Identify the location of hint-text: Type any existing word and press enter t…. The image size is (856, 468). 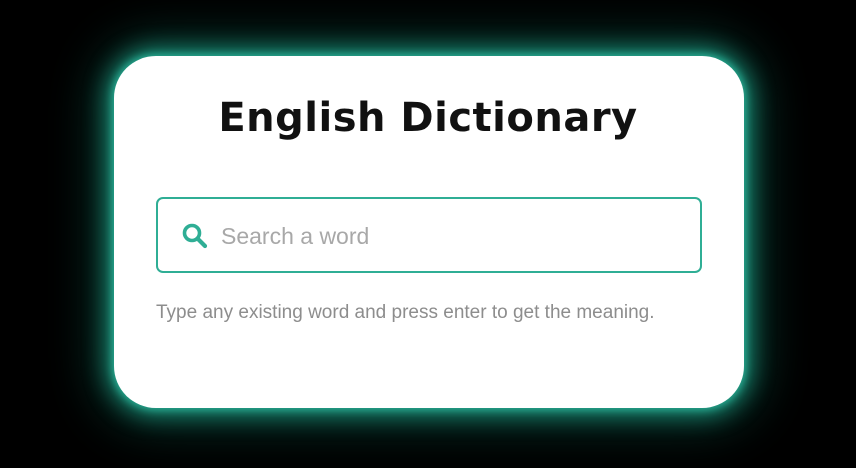
(405, 312).